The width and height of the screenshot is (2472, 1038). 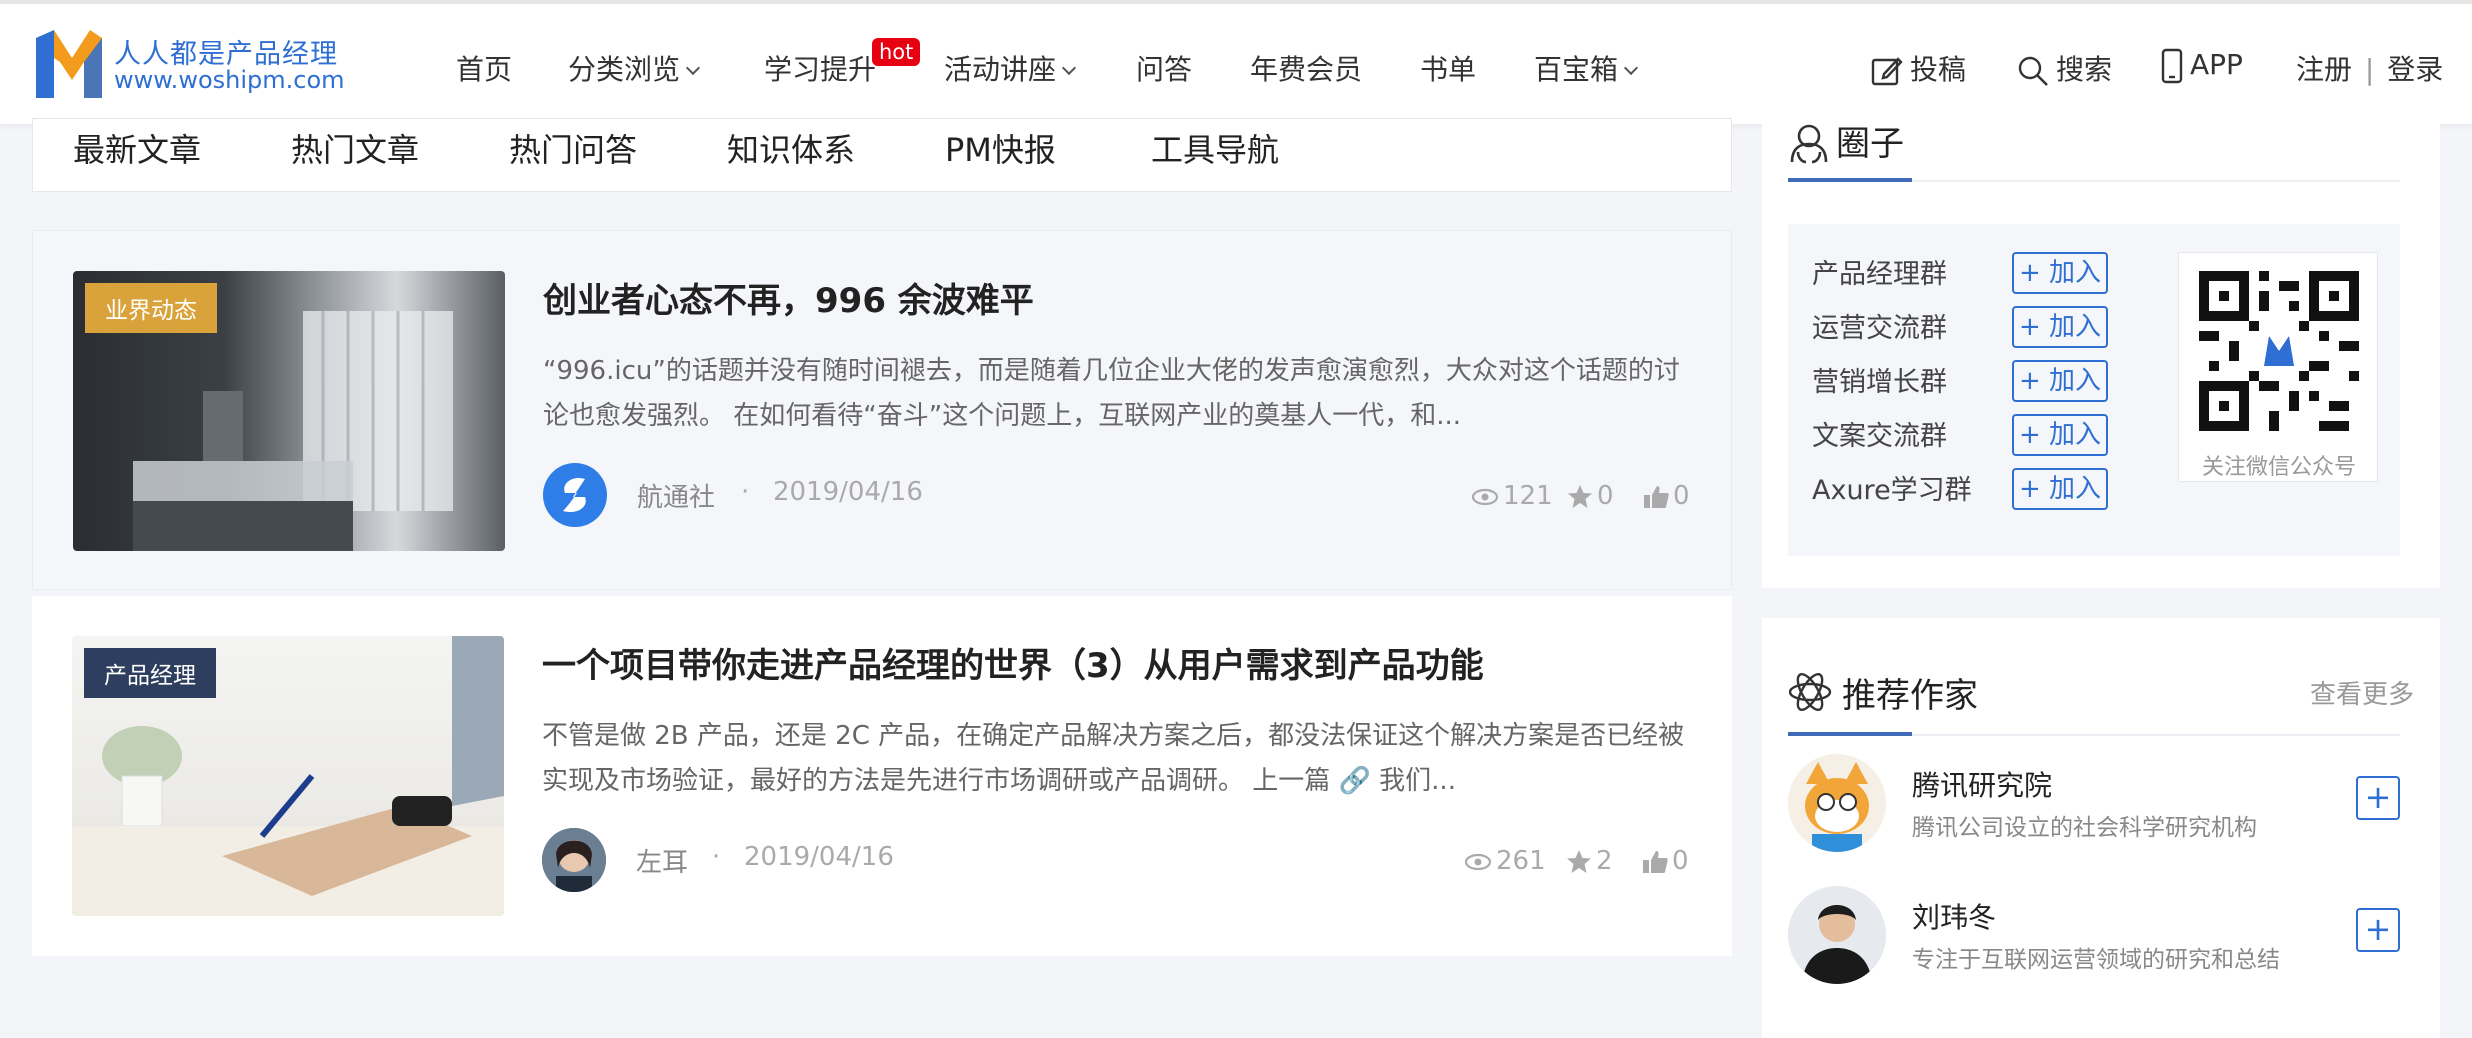 I want to click on nav-label: 百宝箱, so click(x=1576, y=69).